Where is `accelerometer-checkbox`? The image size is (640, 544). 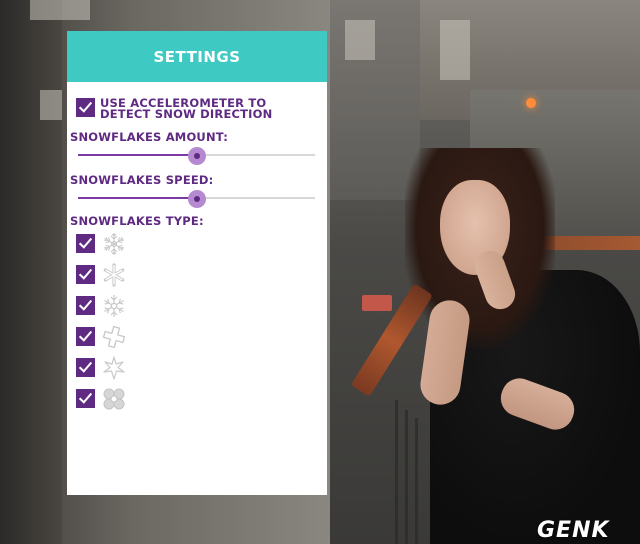 accelerometer-checkbox is located at coordinates (85, 107).